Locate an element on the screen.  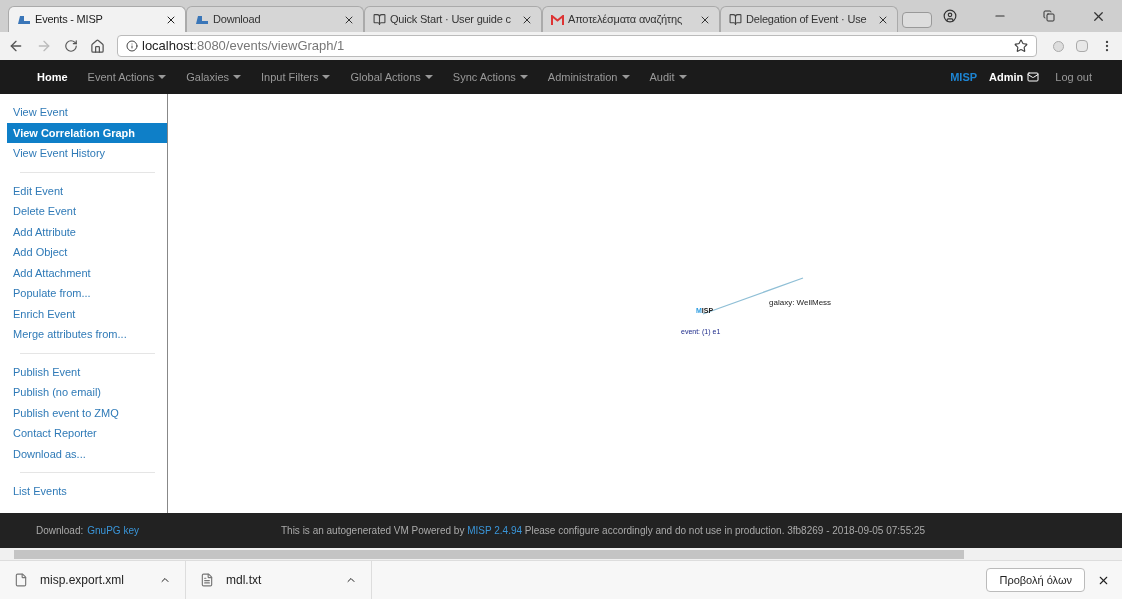
nav-menu-item: Administration is located at coordinates (588, 77).